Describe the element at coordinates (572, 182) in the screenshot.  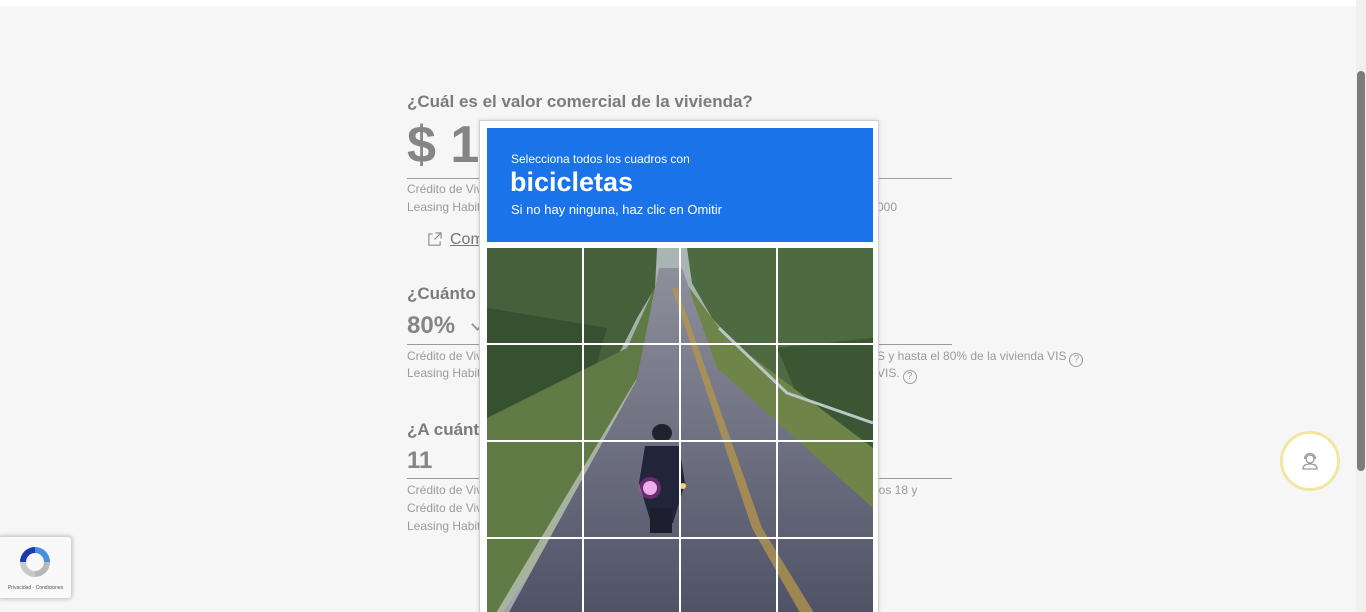
I see `challenge-target: bicicletas` at that location.